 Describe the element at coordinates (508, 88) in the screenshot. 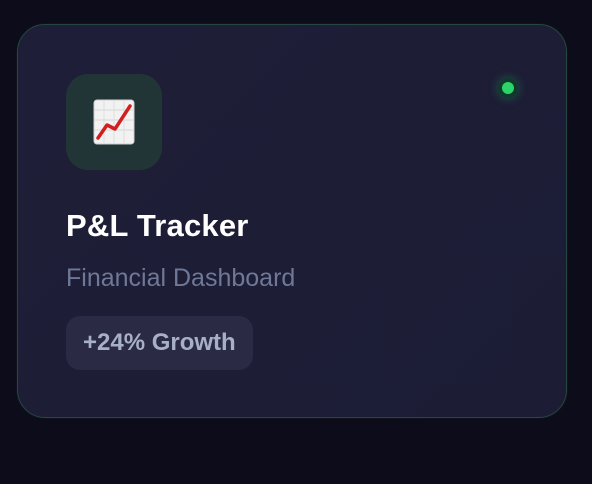

I see `status-indicator-dot` at that location.